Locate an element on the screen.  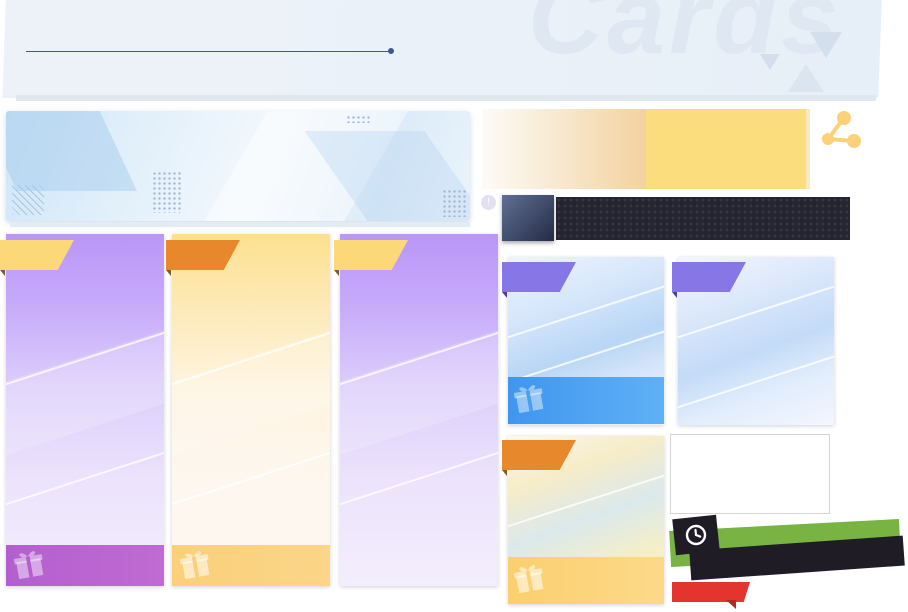
dark-bar-thumbnail is located at coordinates (528, 218).